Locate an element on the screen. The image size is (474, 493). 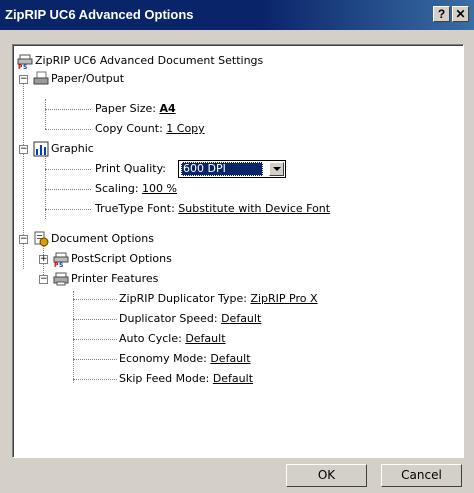
truetype-font-label: TrueType Font: is located at coordinates (135, 208).